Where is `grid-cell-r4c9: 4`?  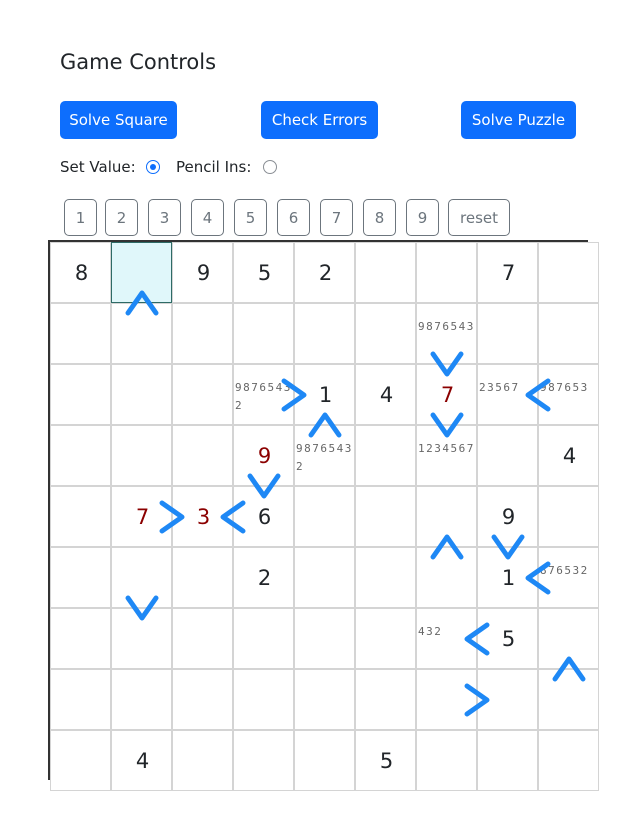
grid-cell-r4c9: 4 is located at coordinates (568, 455).